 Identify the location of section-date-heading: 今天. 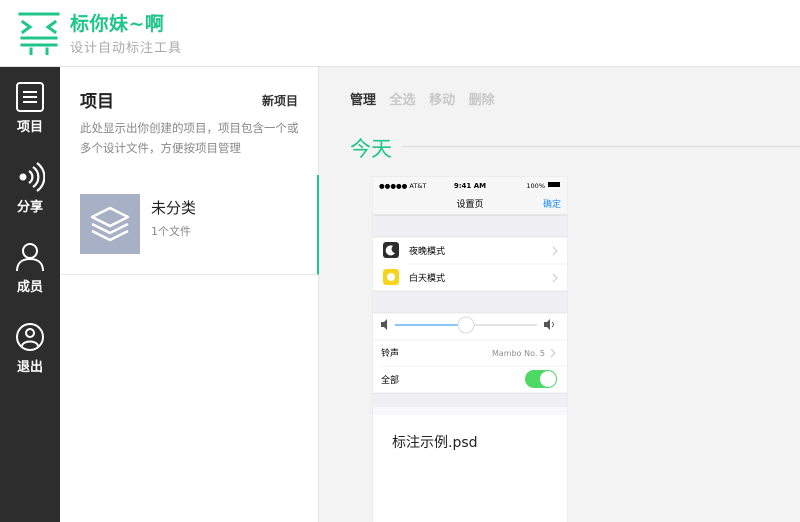
(371, 149).